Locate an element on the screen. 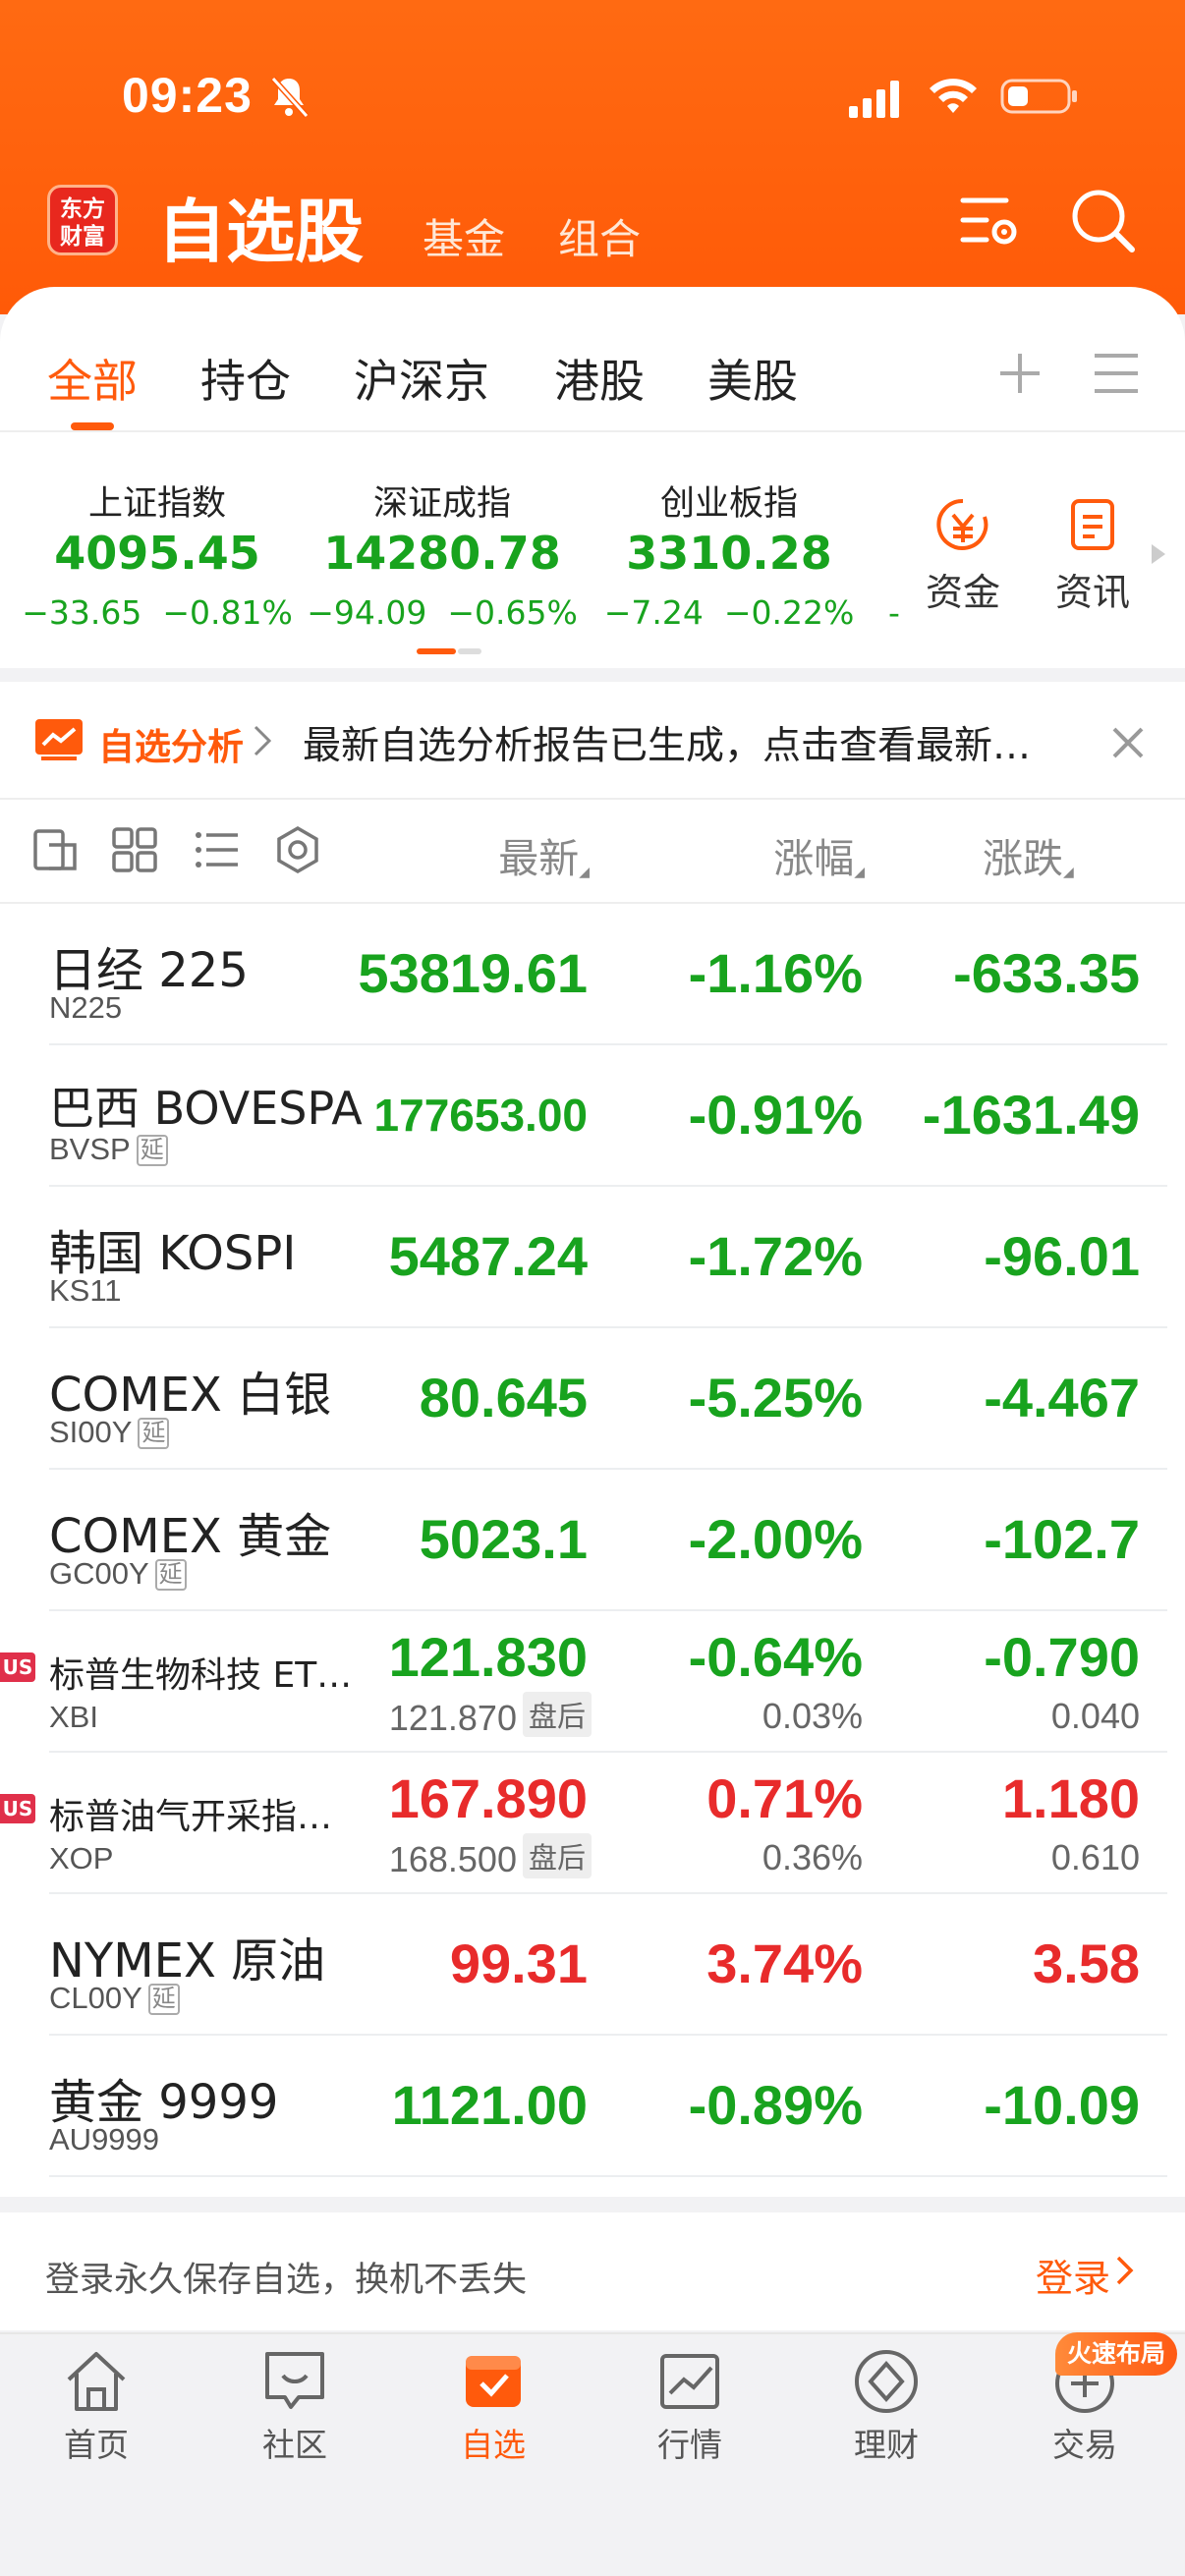 The height and width of the screenshot is (2576, 1185). edit-list-icon is located at coordinates (56, 849).